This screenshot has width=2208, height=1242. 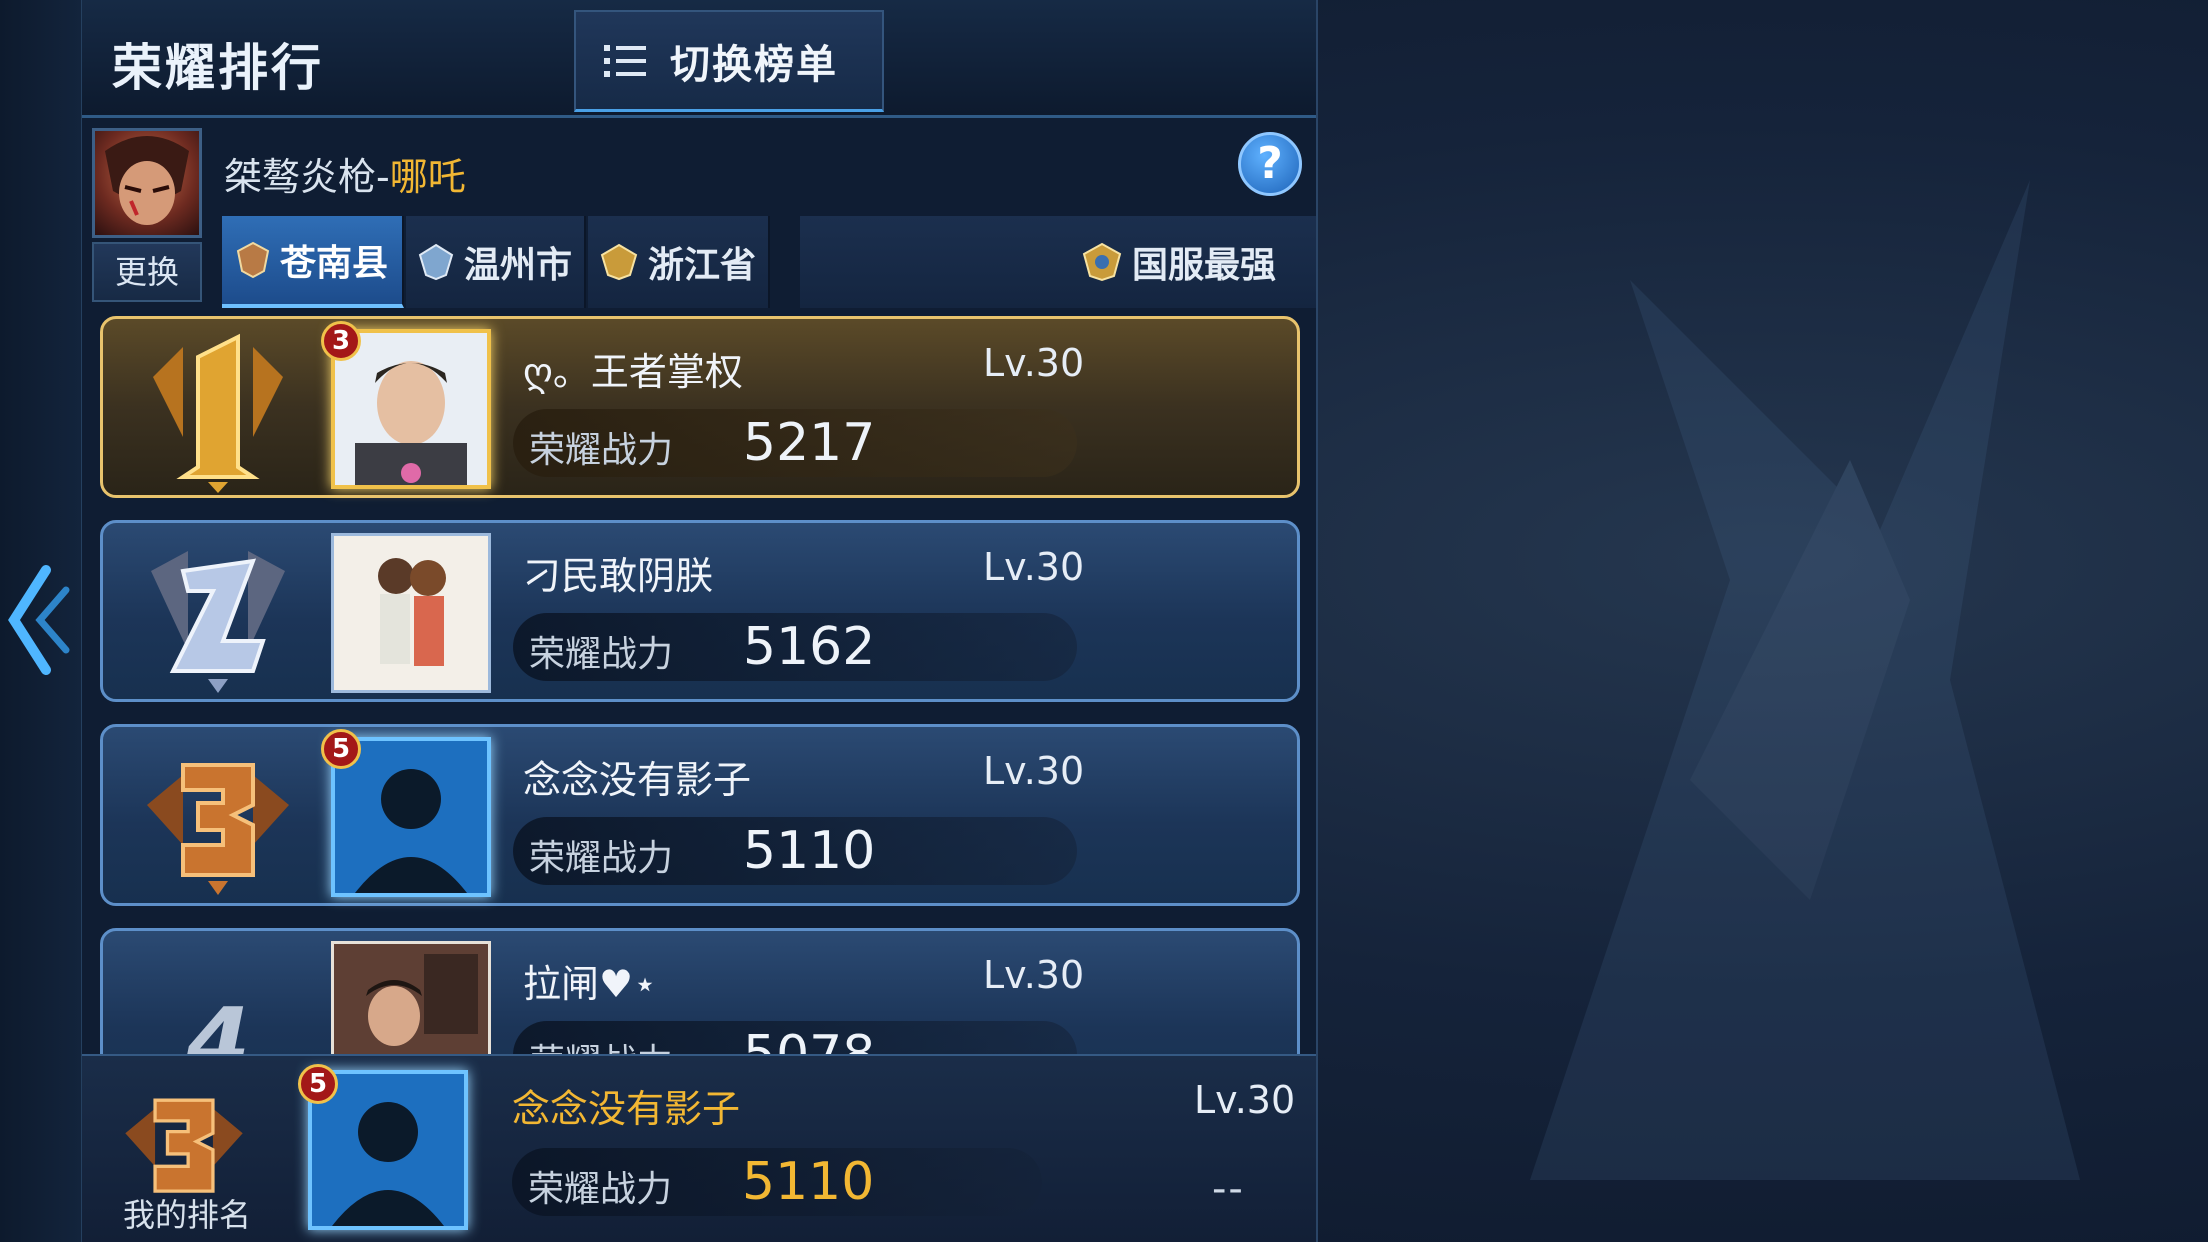 I want to click on tab-city-label: 温州市, so click(x=517, y=265).